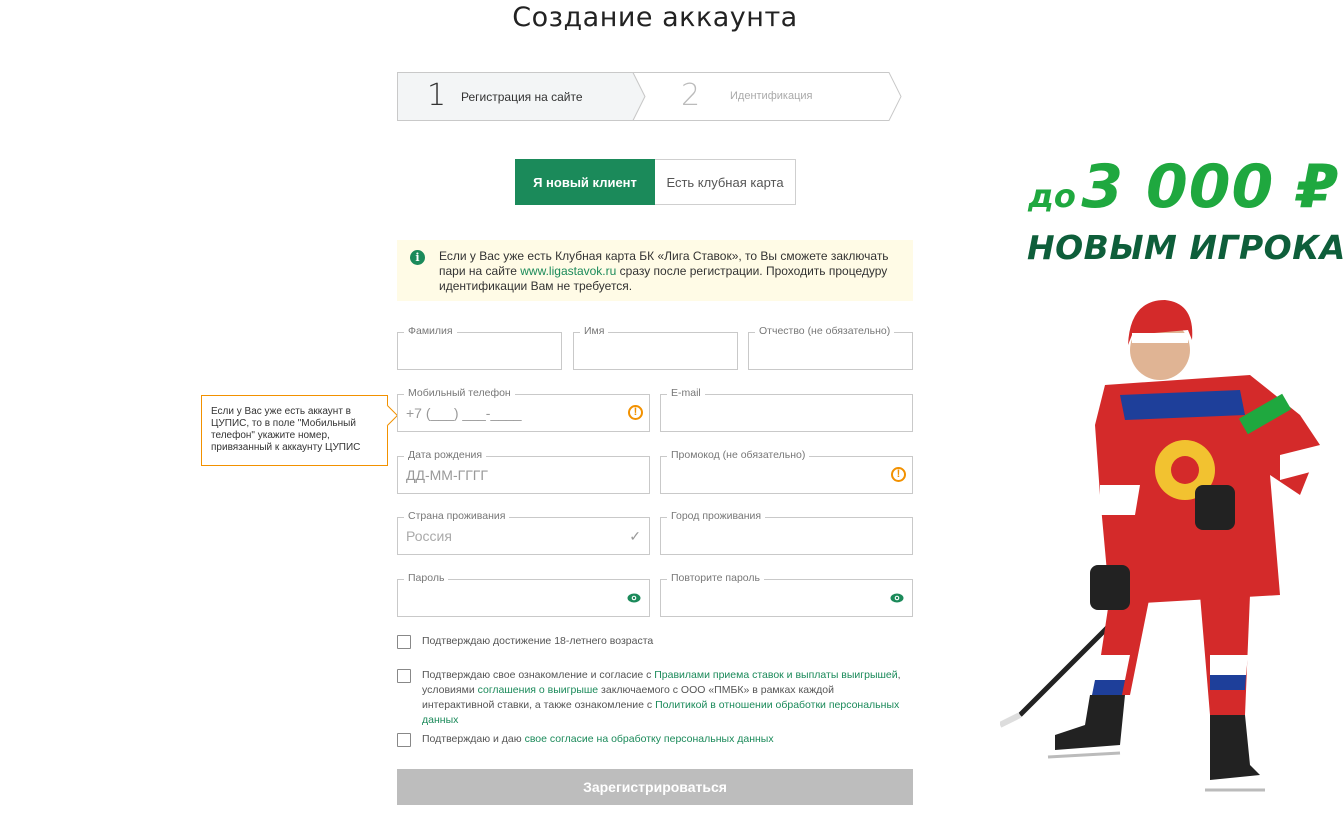 The image size is (1343, 817). Describe the element at coordinates (426, 578) in the screenshot. I see `password-label: Пароль` at that location.